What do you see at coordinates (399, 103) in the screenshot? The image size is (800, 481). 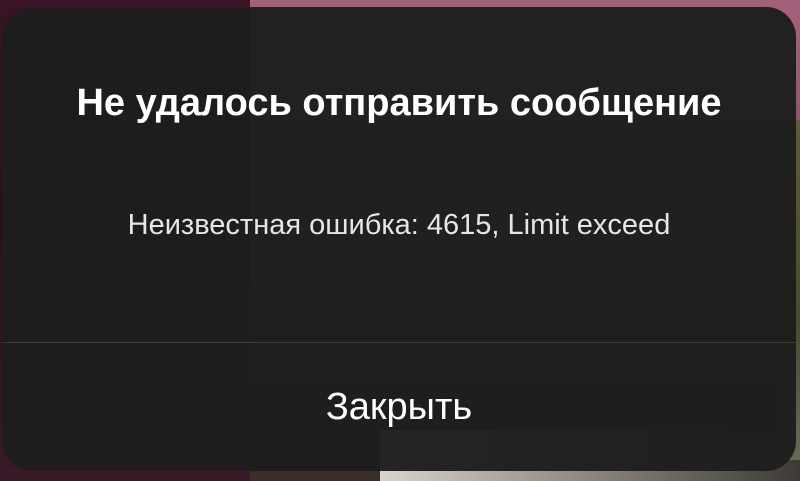 I see `alert-title: Не удалось отправить сообщение` at bounding box center [399, 103].